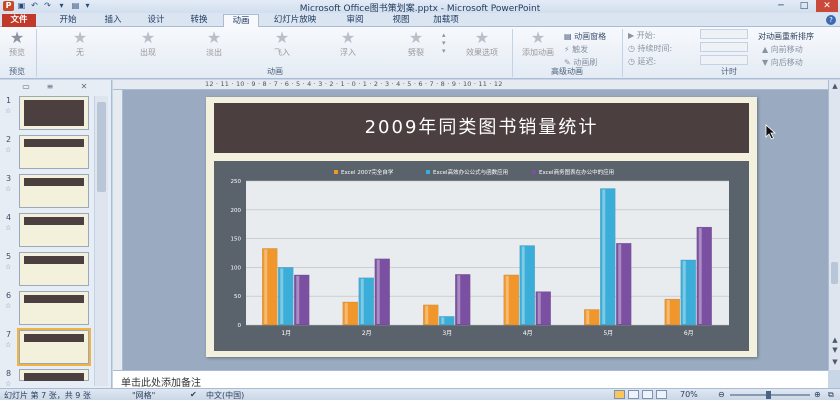 This screenshot has width=840, height=400. What do you see at coordinates (193, 394) in the screenshot?
I see `spellcheck-icon: ✔` at bounding box center [193, 394].